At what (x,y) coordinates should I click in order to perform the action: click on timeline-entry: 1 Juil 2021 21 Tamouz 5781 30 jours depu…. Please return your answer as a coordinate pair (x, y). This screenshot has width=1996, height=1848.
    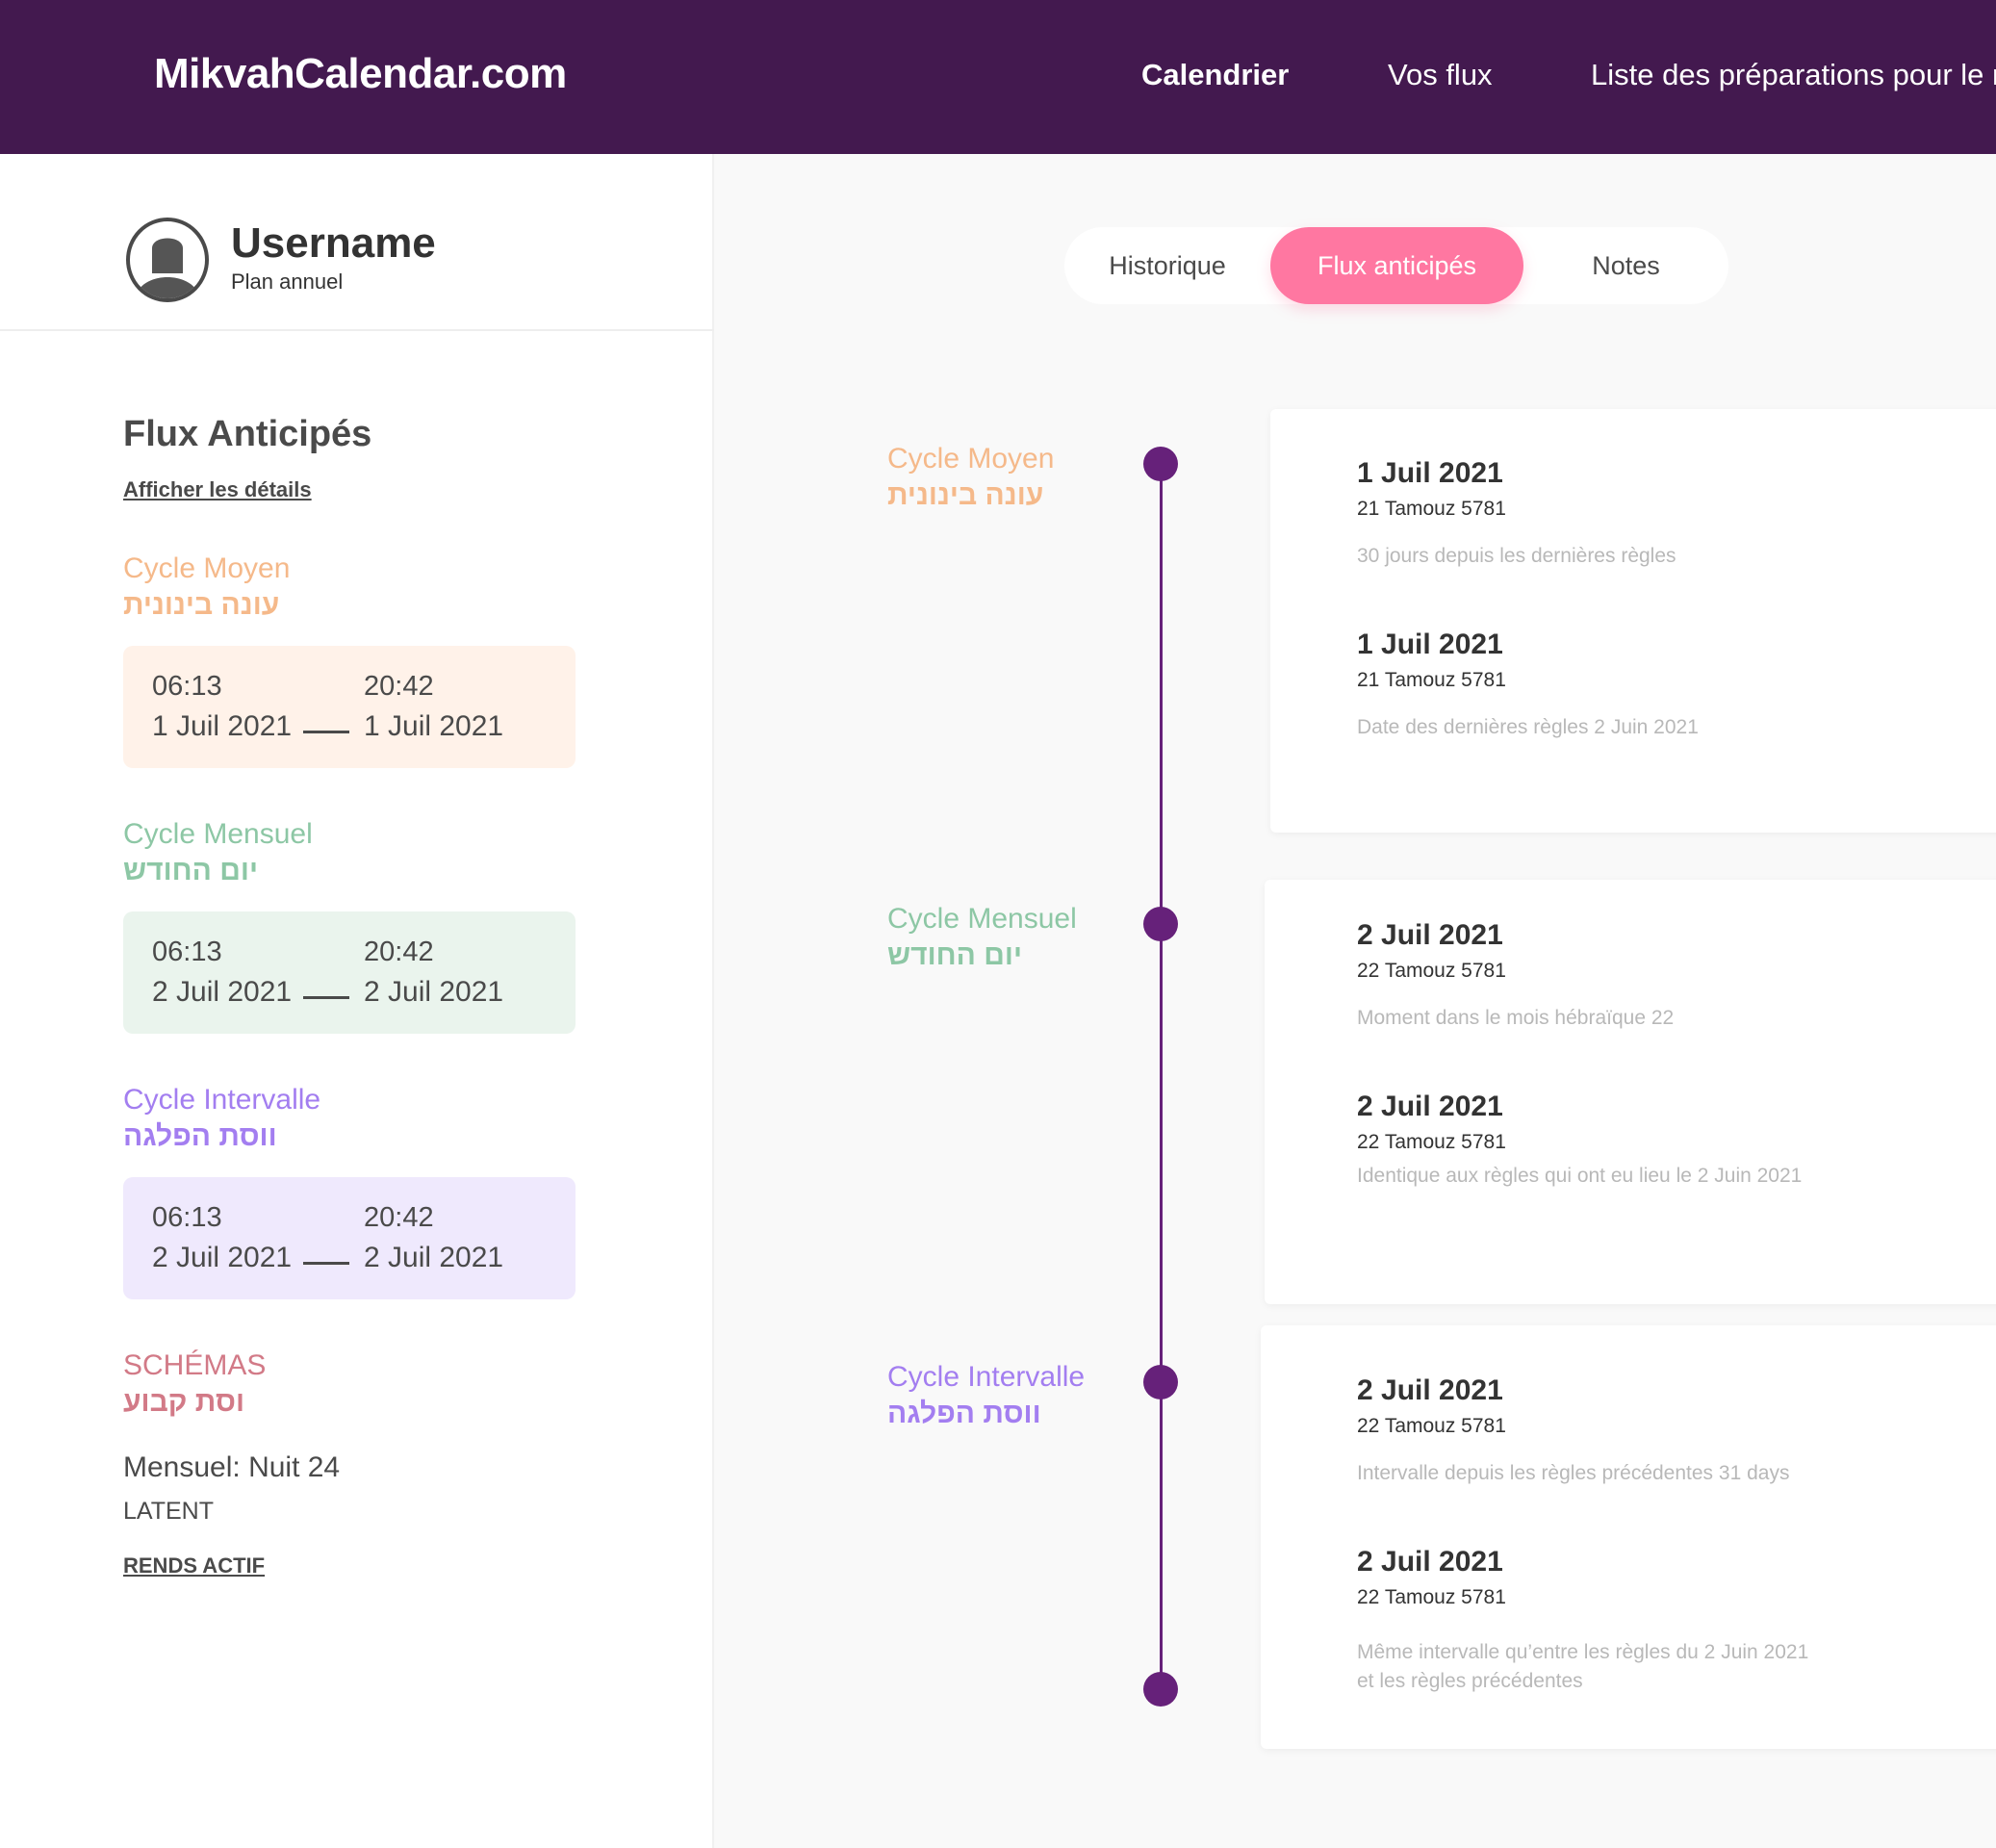
    Looking at the image, I should click on (1516, 514).